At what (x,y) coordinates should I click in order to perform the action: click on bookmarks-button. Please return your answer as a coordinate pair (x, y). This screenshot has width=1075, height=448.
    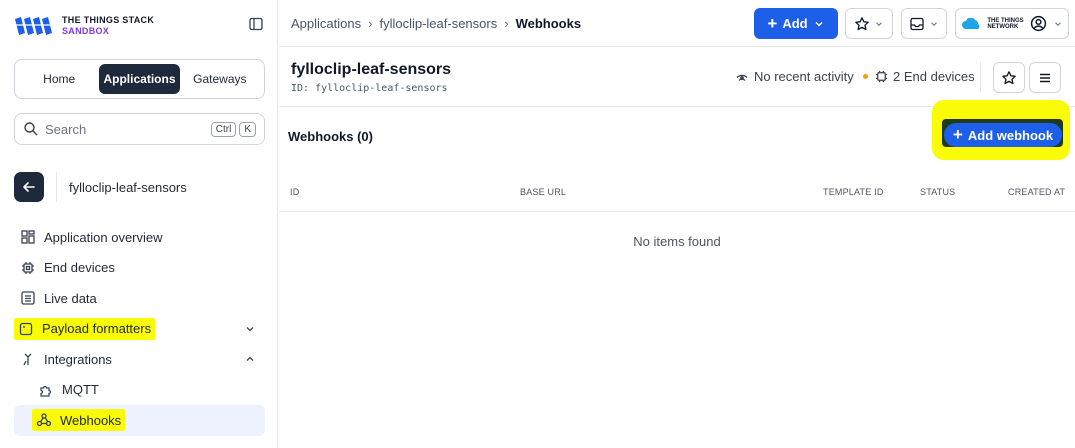
    Looking at the image, I should click on (869, 23).